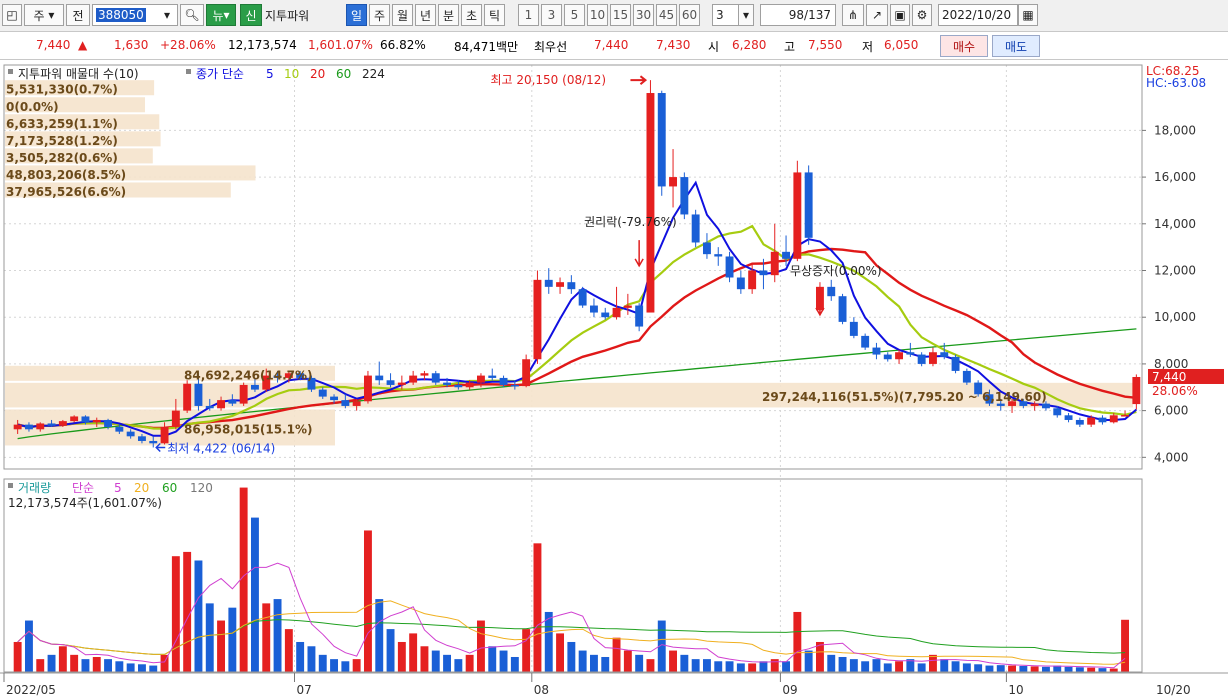 The height and width of the screenshot is (700, 1228). I want to click on buy-button: 매수, so click(964, 46).